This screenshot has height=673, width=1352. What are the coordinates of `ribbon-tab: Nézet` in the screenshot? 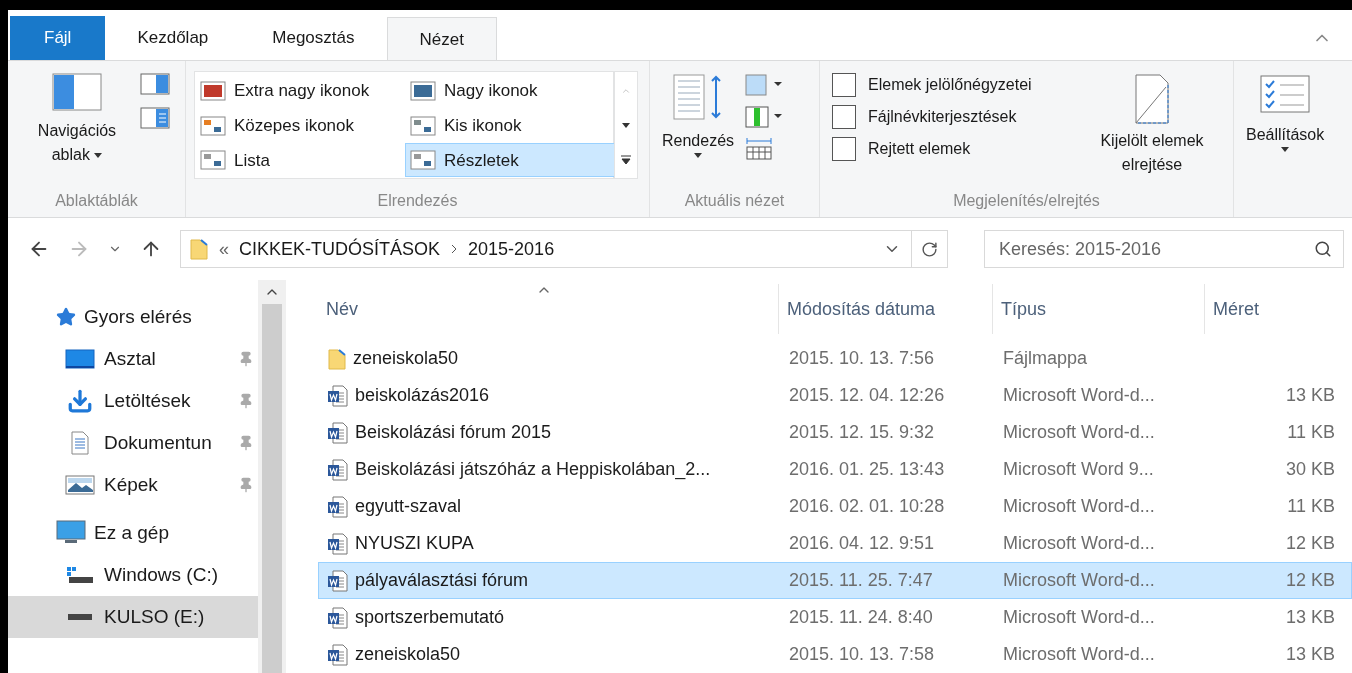 It's located at (441, 39).